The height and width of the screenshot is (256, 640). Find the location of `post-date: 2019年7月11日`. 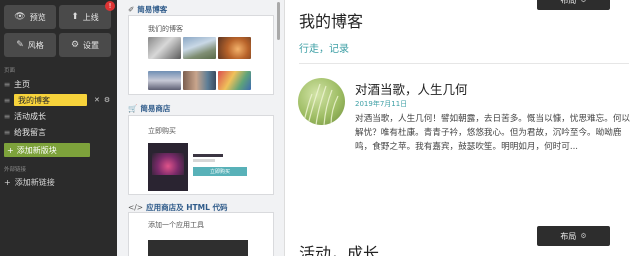

post-date: 2019年7月11日 is located at coordinates (381, 104).